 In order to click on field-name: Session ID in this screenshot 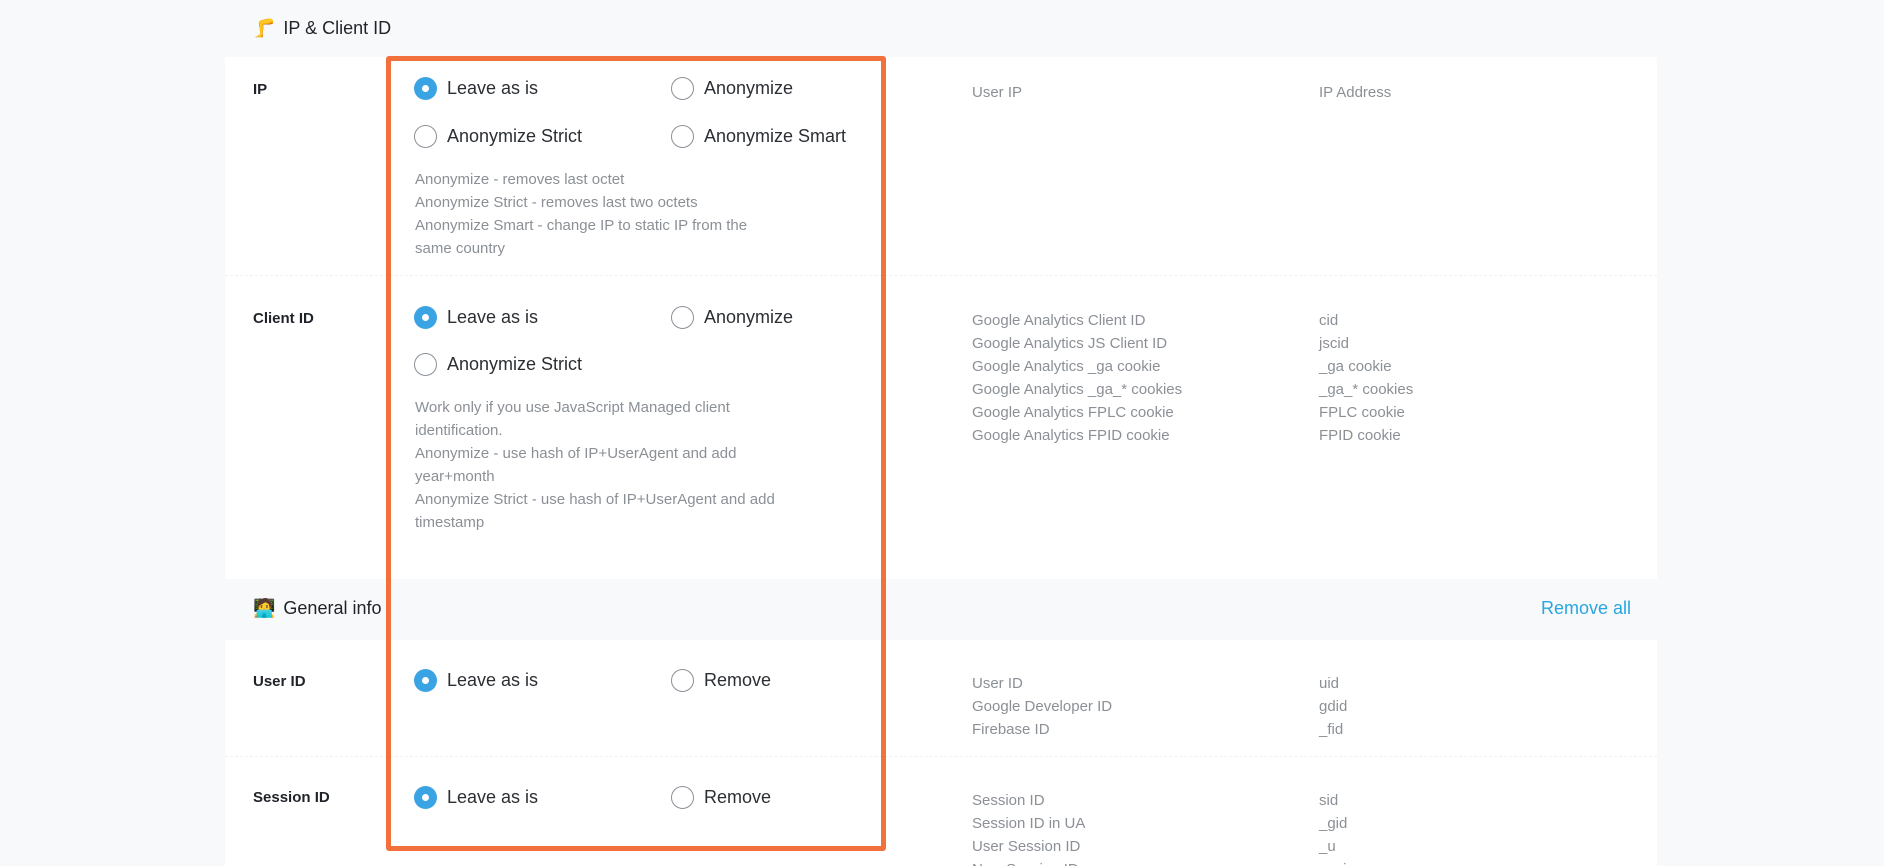, I will do `click(1008, 800)`.